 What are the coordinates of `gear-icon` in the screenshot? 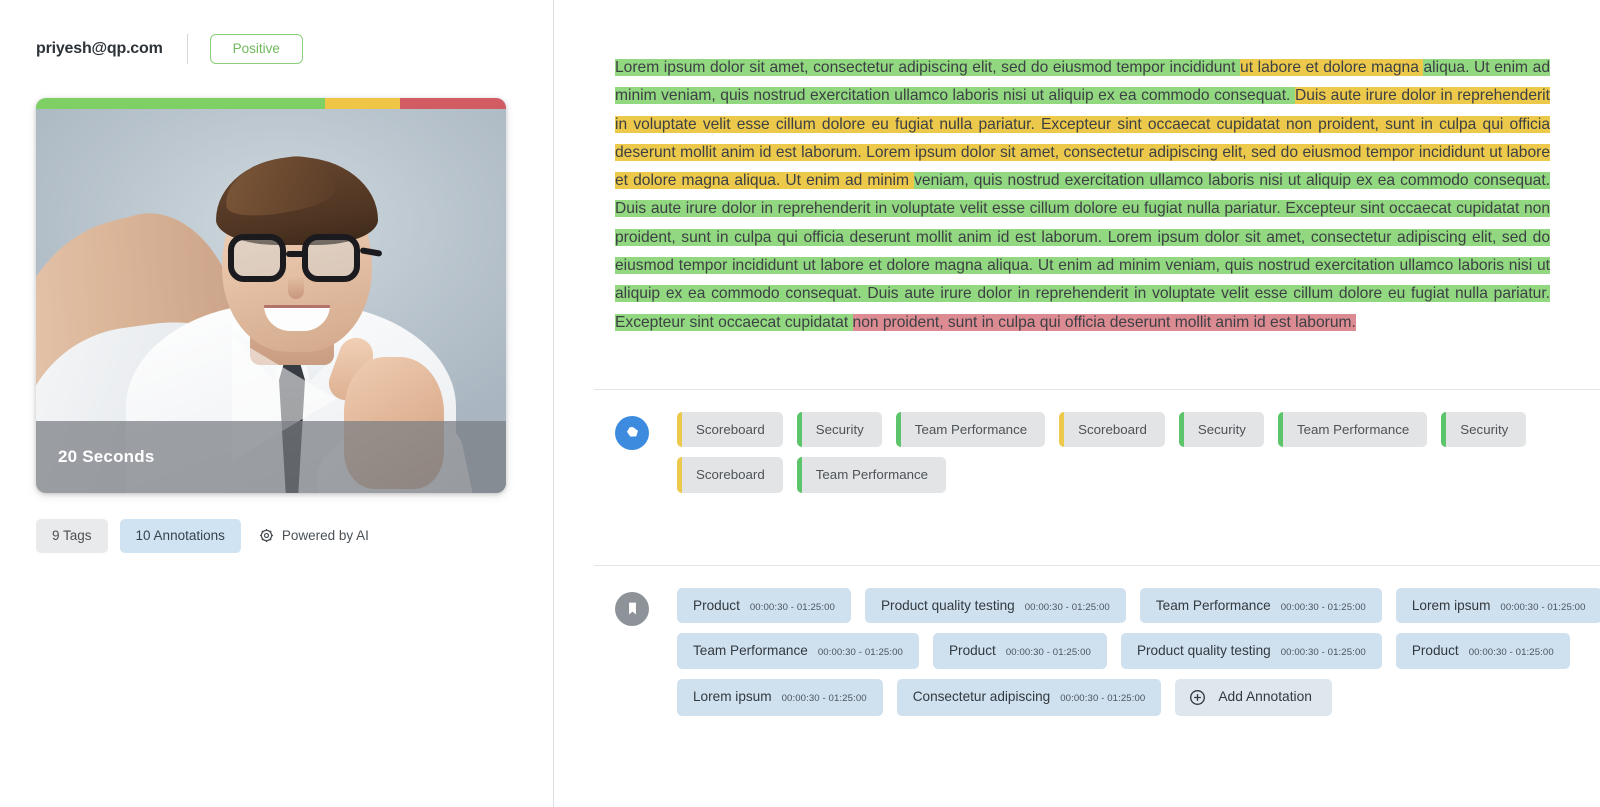 It's located at (266, 535).